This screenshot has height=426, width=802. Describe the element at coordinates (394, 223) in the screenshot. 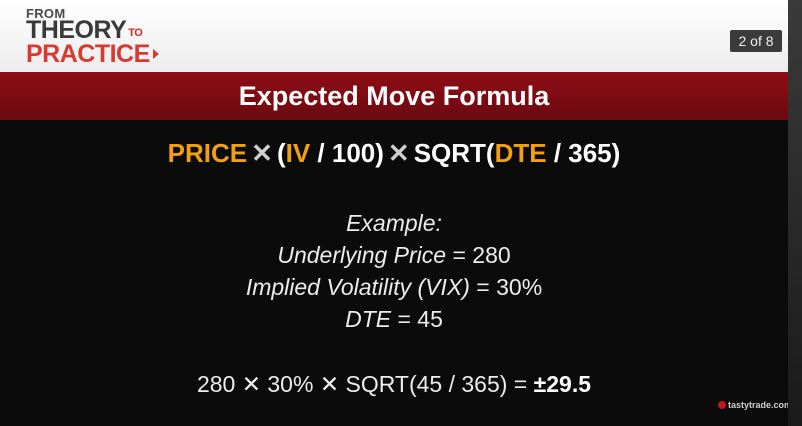

I see `example-heading: Example:` at that location.